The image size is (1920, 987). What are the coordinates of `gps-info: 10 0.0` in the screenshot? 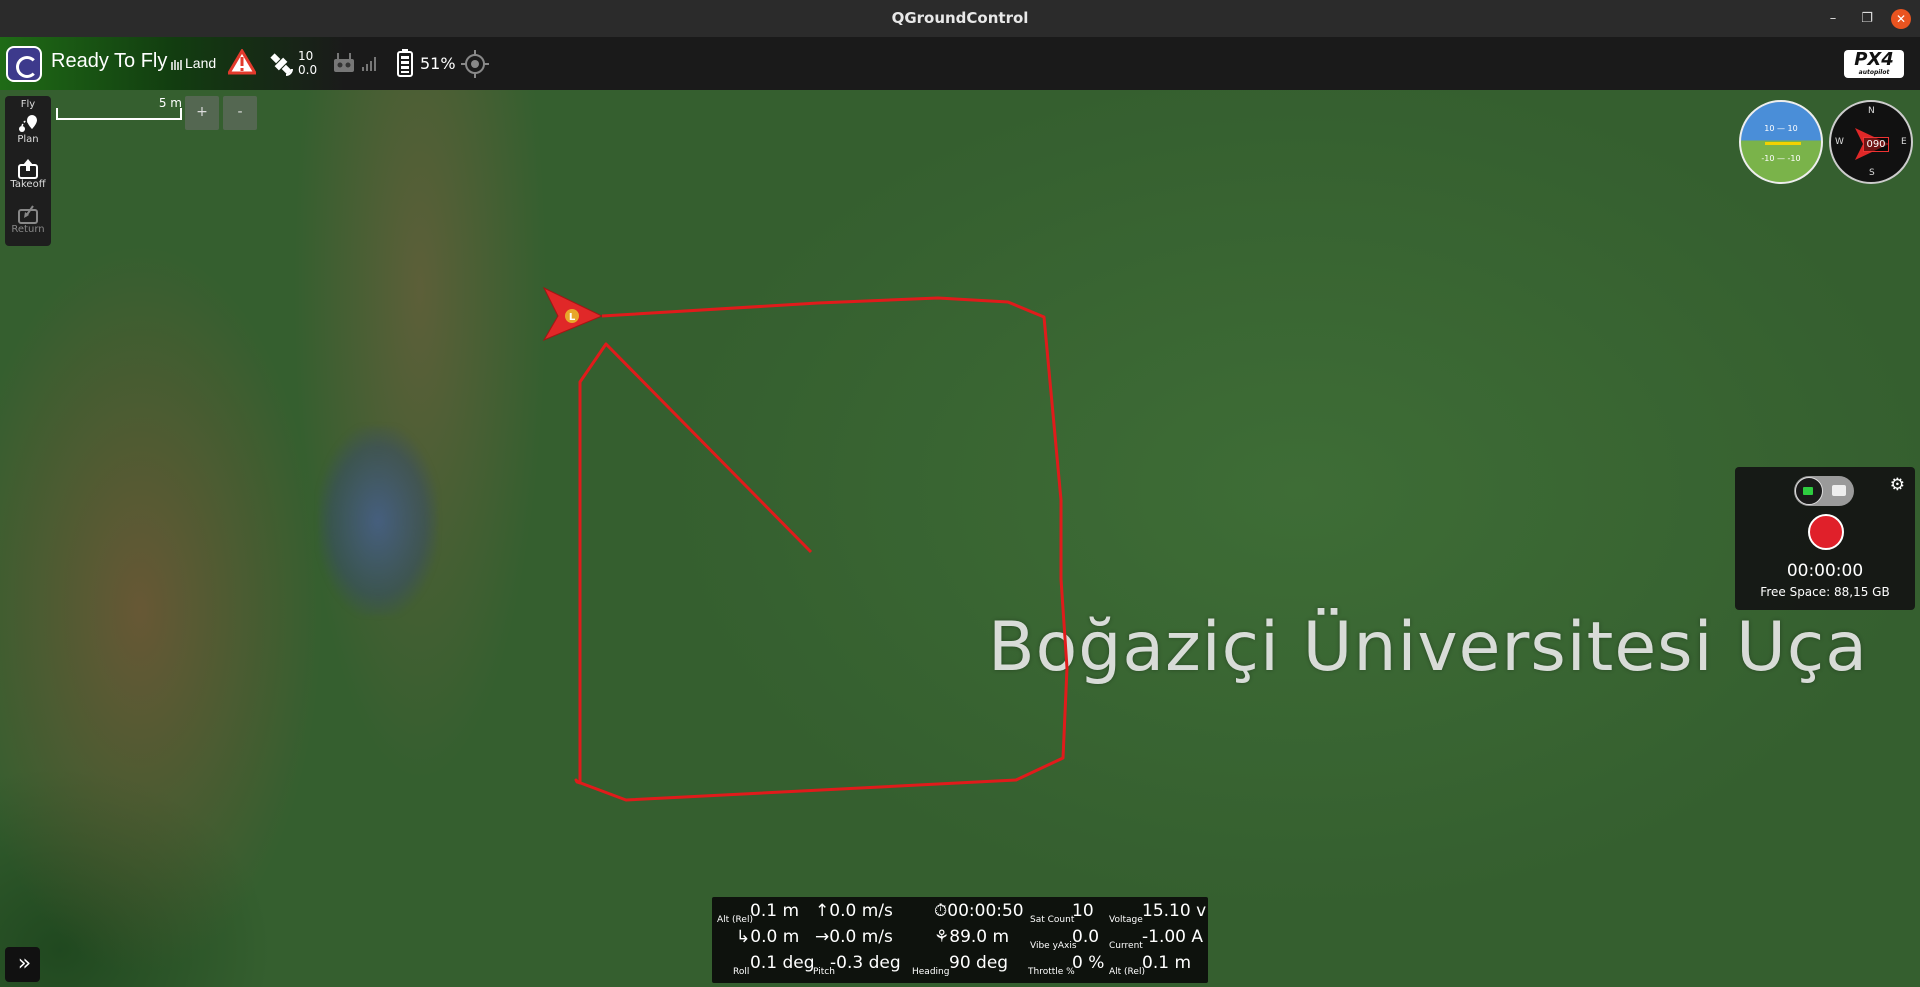 It's located at (307, 63).